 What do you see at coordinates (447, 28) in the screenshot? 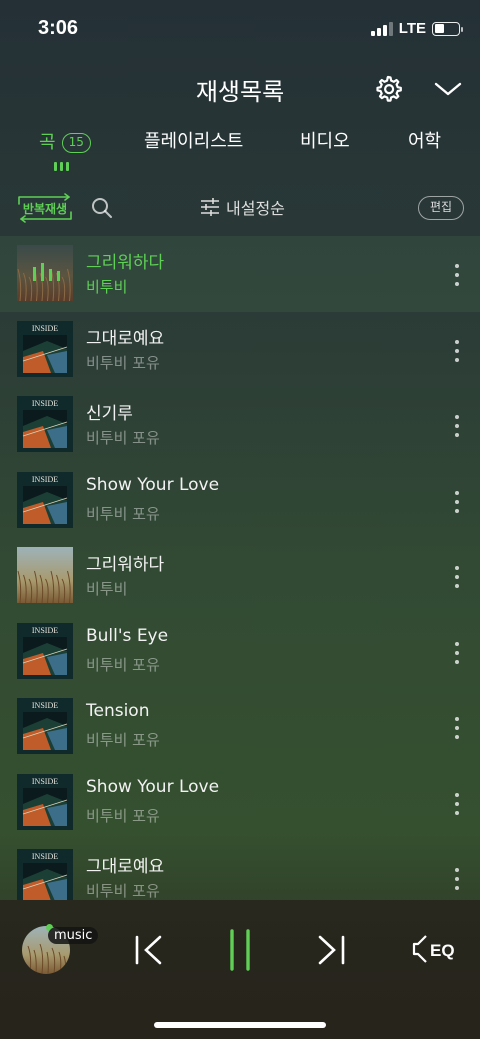
I see `battery-icon` at bounding box center [447, 28].